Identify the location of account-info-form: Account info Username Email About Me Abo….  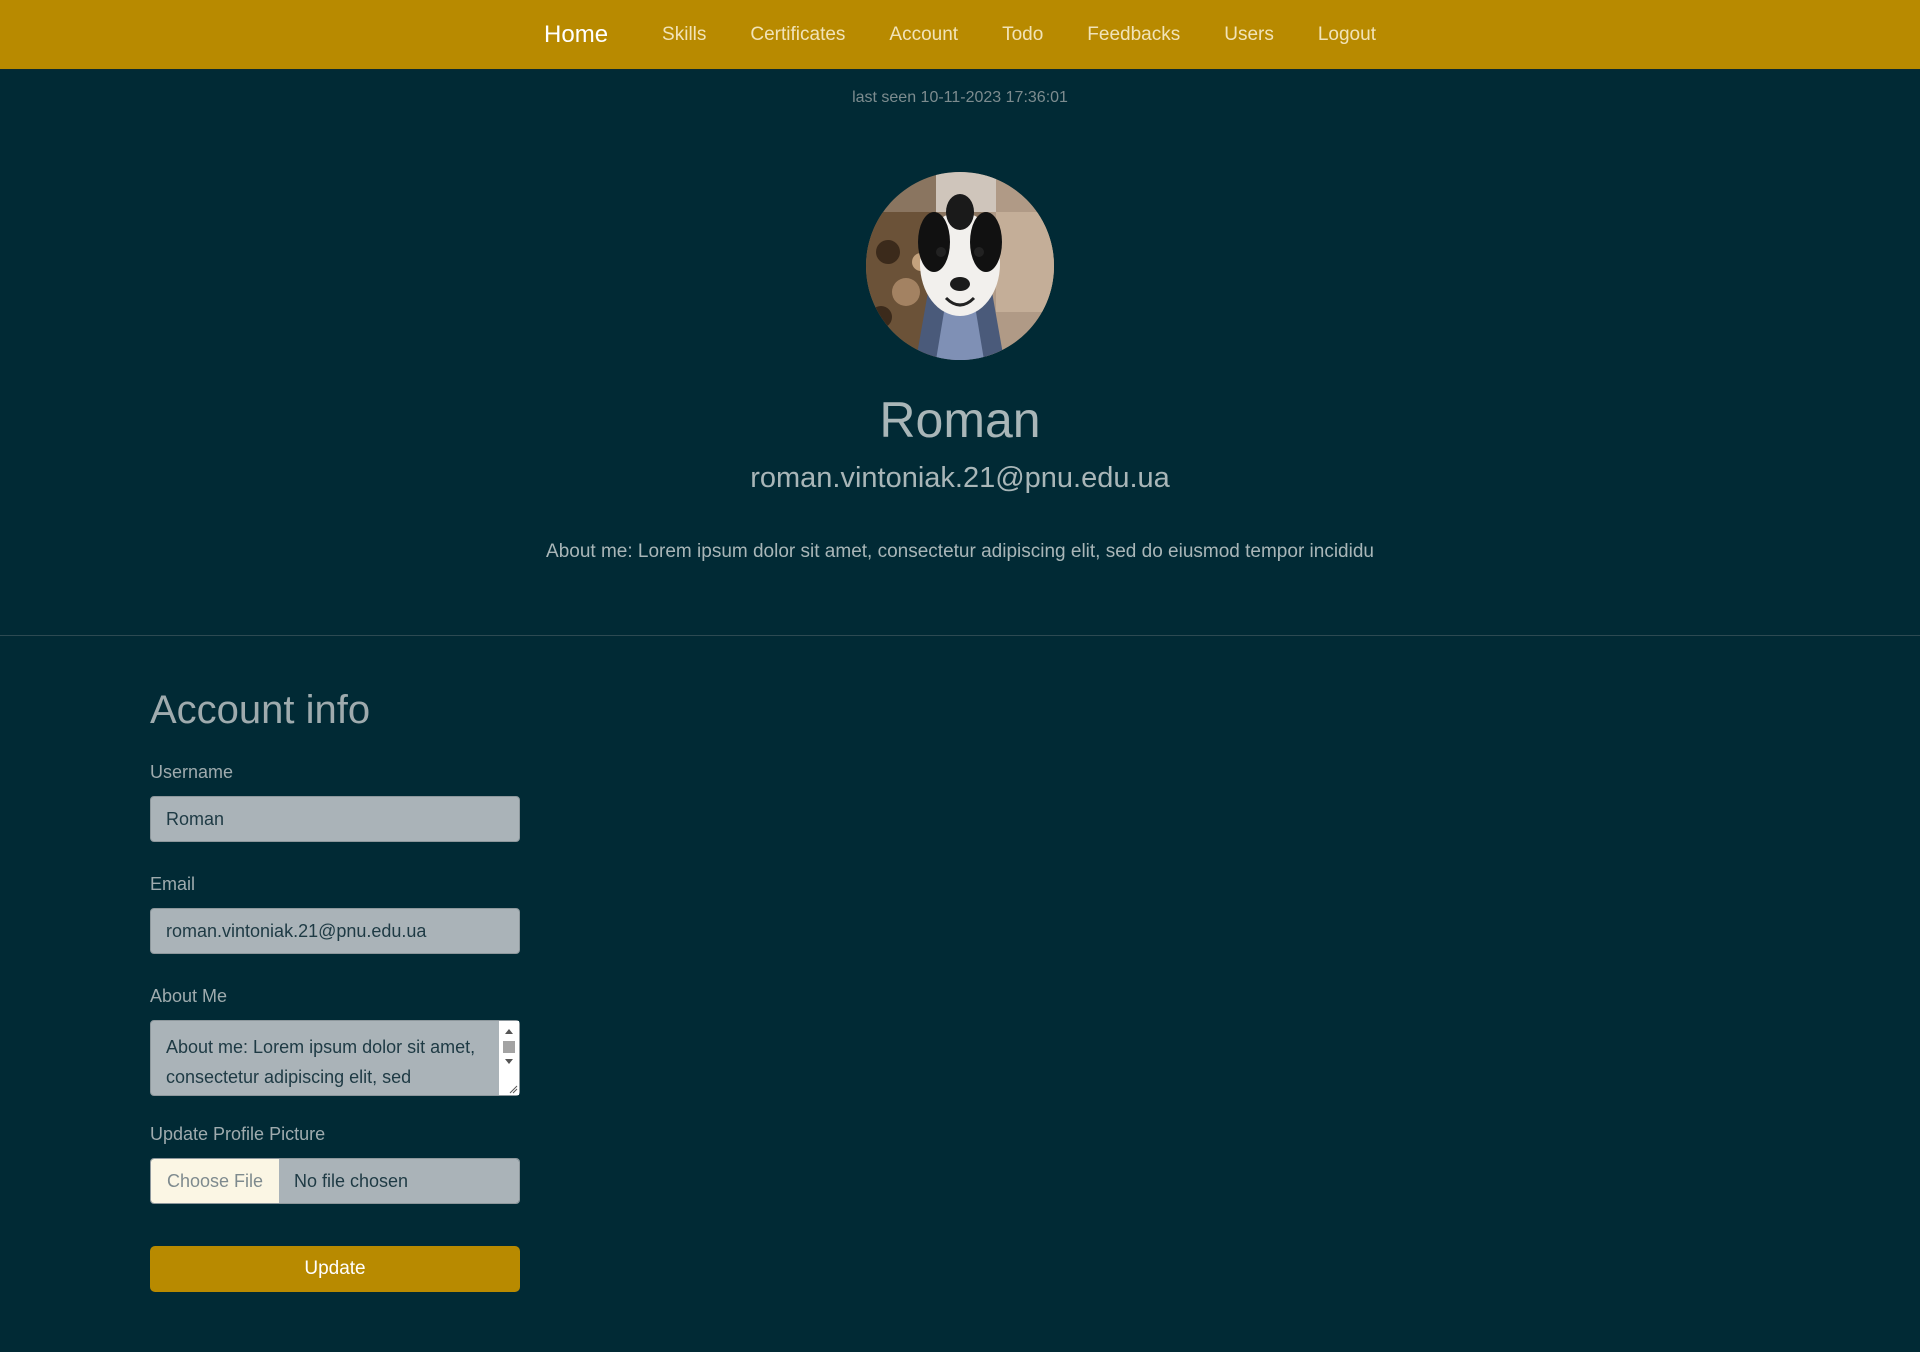
(335, 988).